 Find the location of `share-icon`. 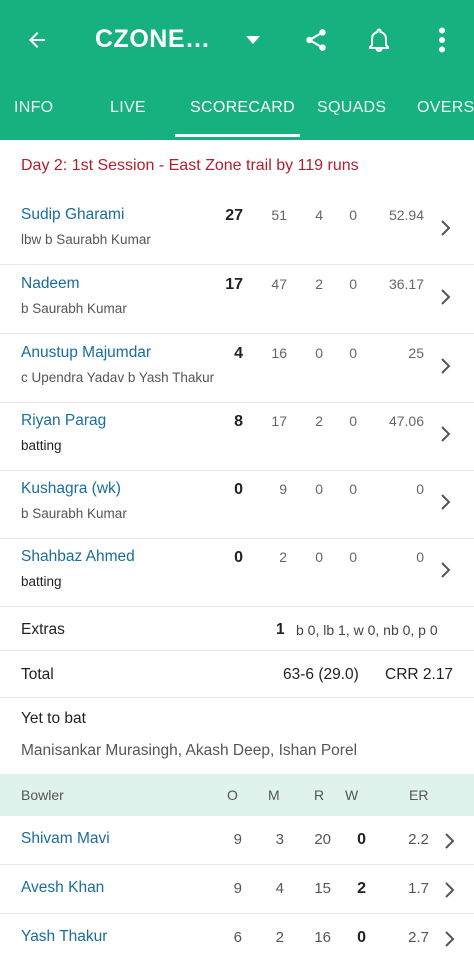

share-icon is located at coordinates (316, 40).